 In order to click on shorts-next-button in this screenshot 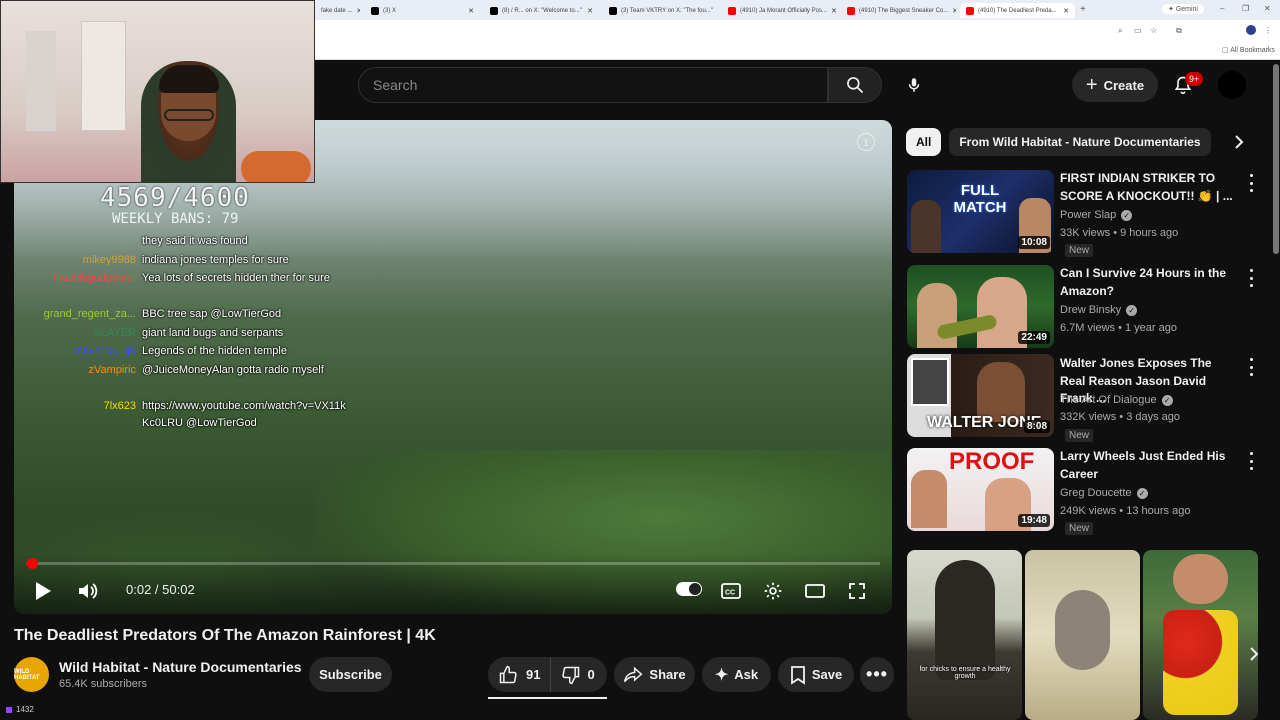, I will do `click(1254, 654)`.